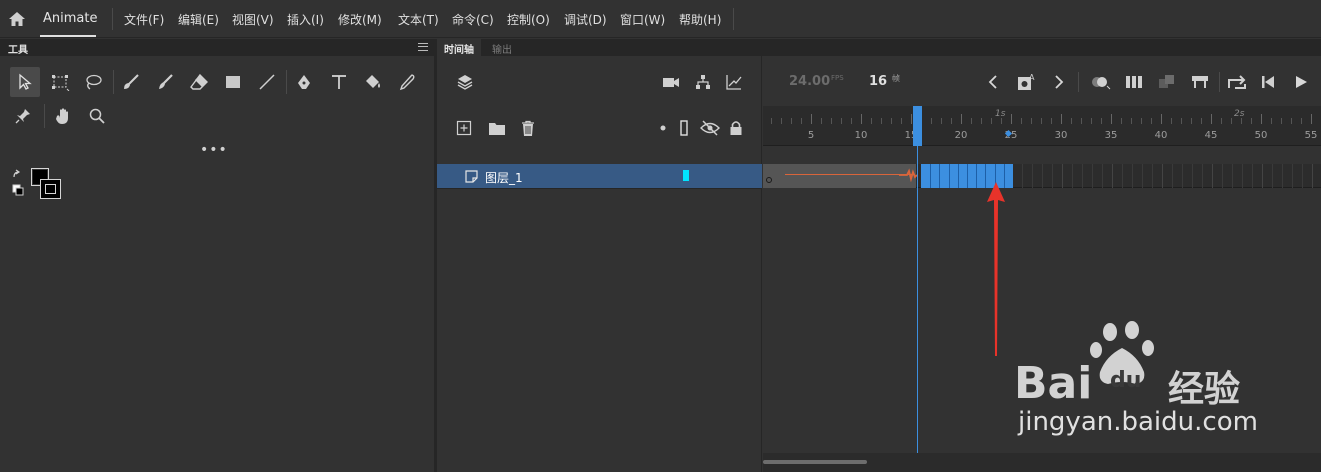  What do you see at coordinates (267, 82) in the screenshot?
I see `line-tool-icon` at bounding box center [267, 82].